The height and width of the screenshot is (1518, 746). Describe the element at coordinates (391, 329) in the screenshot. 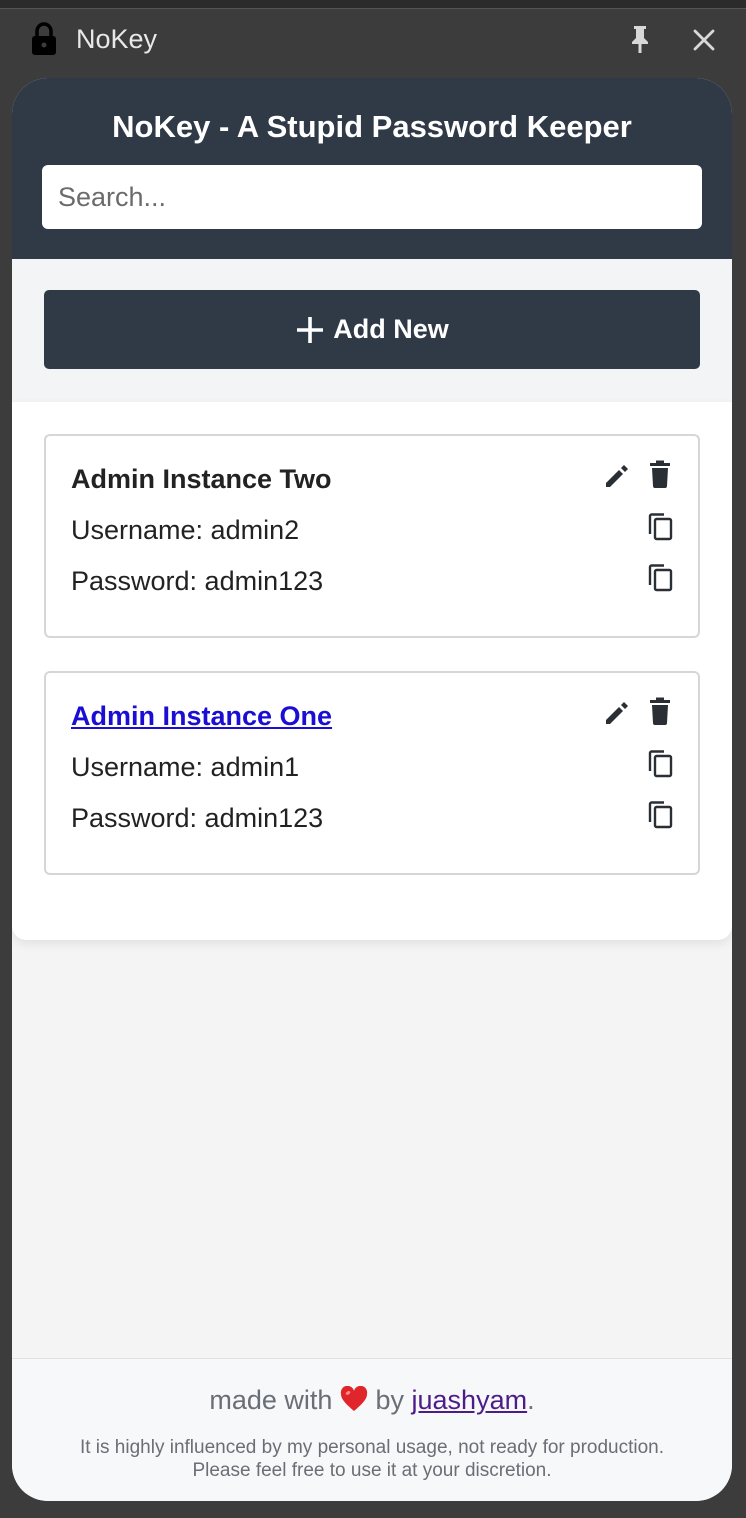

I see `add-new-label: Add New` at that location.